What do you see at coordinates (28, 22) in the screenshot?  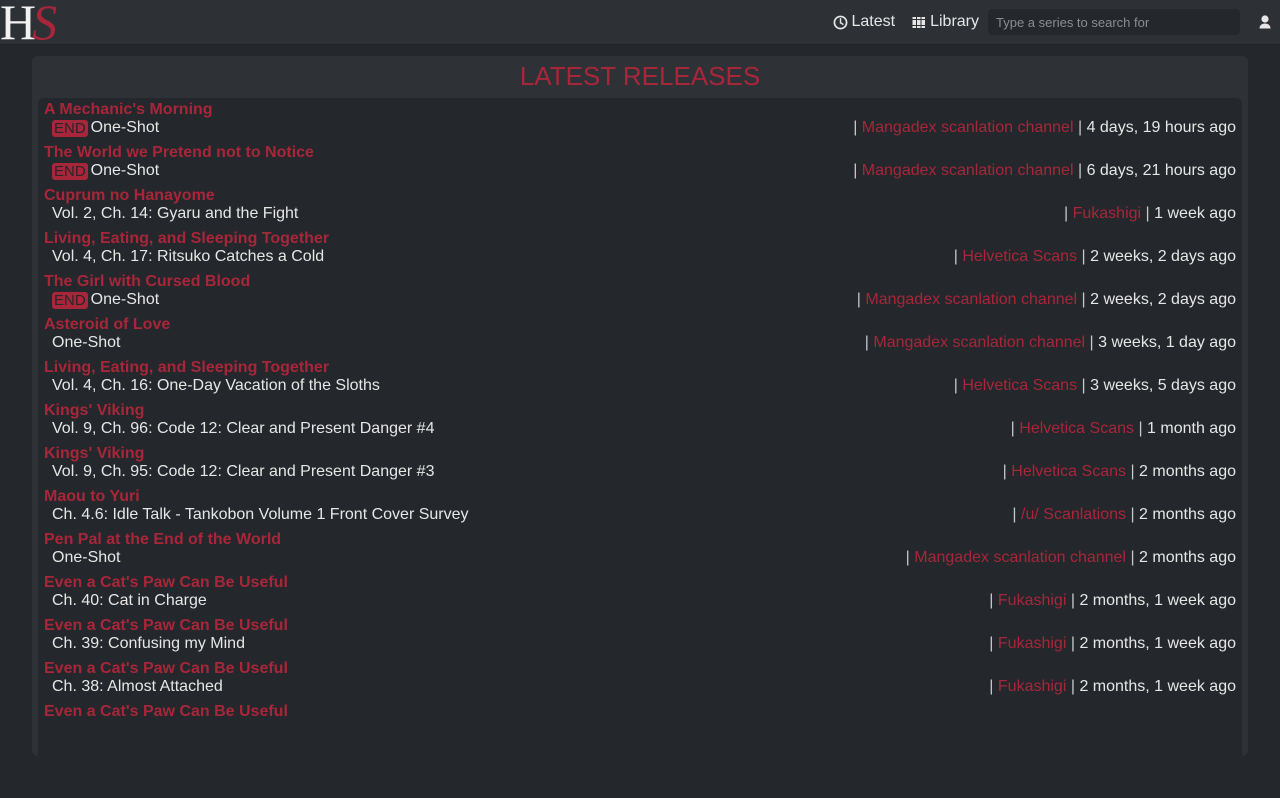 I see `site-logo: H S` at bounding box center [28, 22].